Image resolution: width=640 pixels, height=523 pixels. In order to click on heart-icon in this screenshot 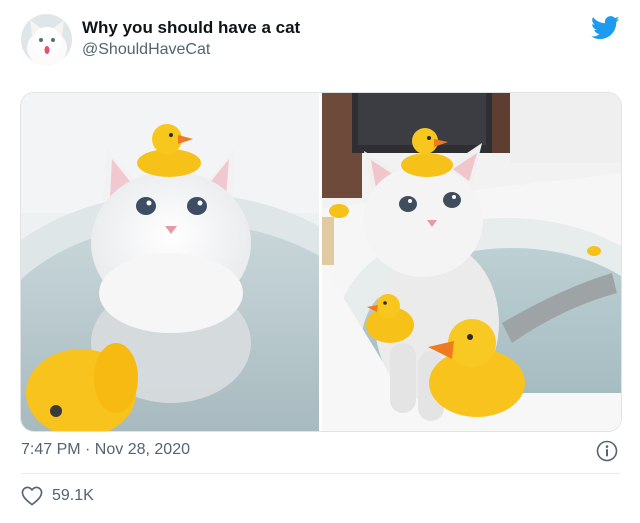, I will do `click(32, 496)`.